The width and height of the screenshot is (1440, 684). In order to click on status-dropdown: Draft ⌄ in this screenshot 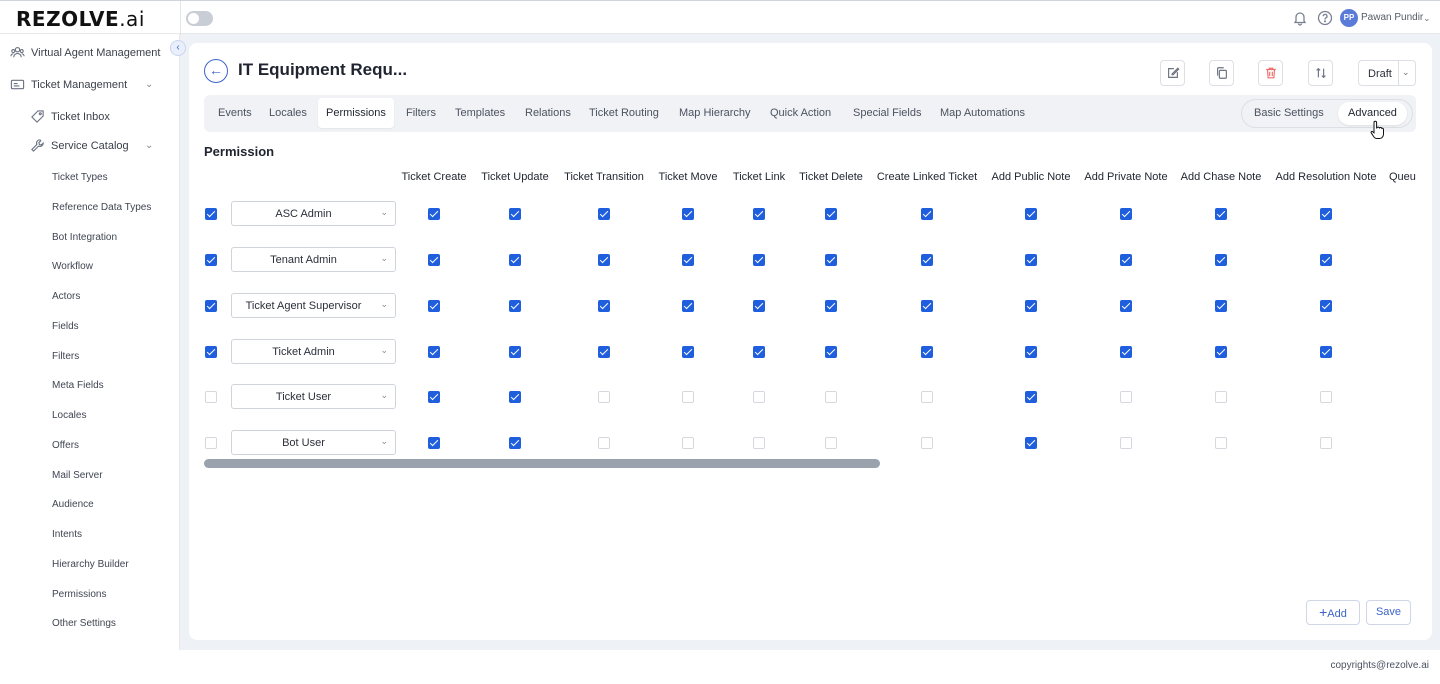, I will do `click(1387, 73)`.